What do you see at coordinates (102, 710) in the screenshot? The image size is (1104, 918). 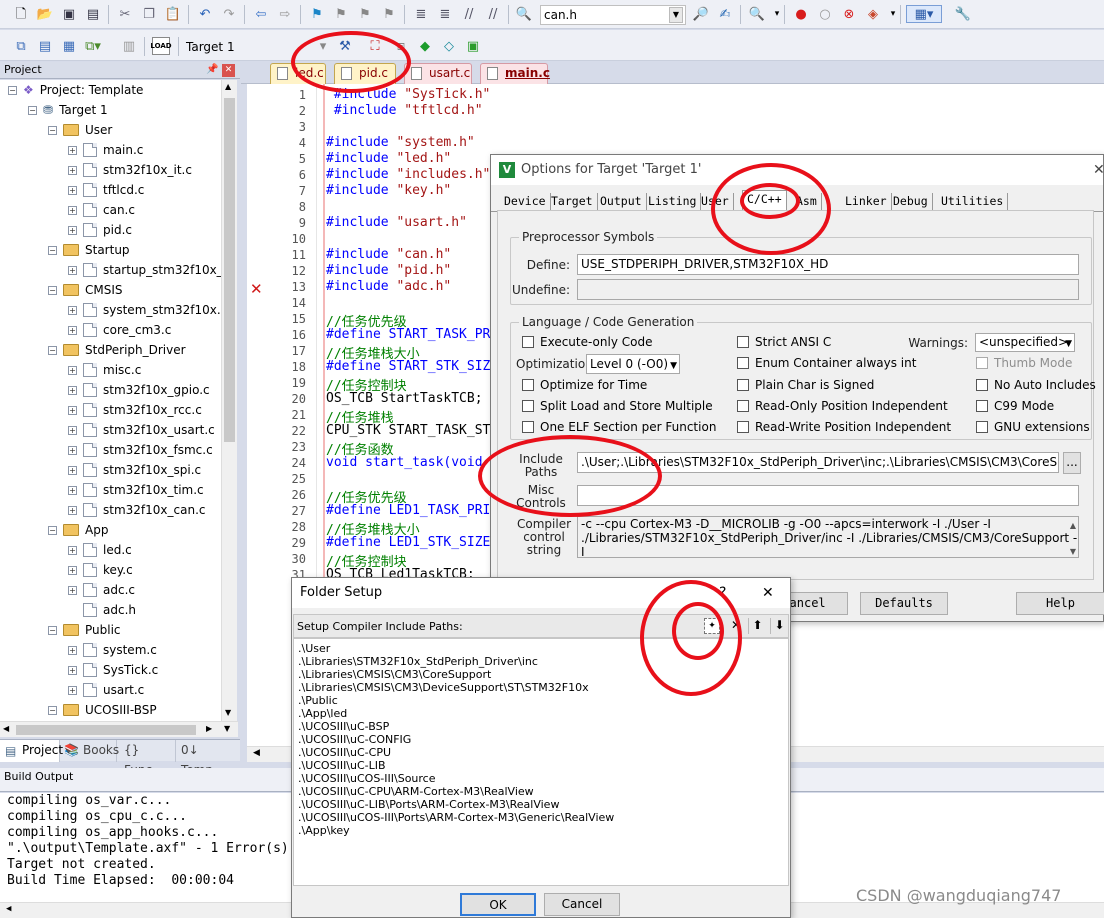 I see `tree-group: − UCOSIII-BSP` at bounding box center [102, 710].